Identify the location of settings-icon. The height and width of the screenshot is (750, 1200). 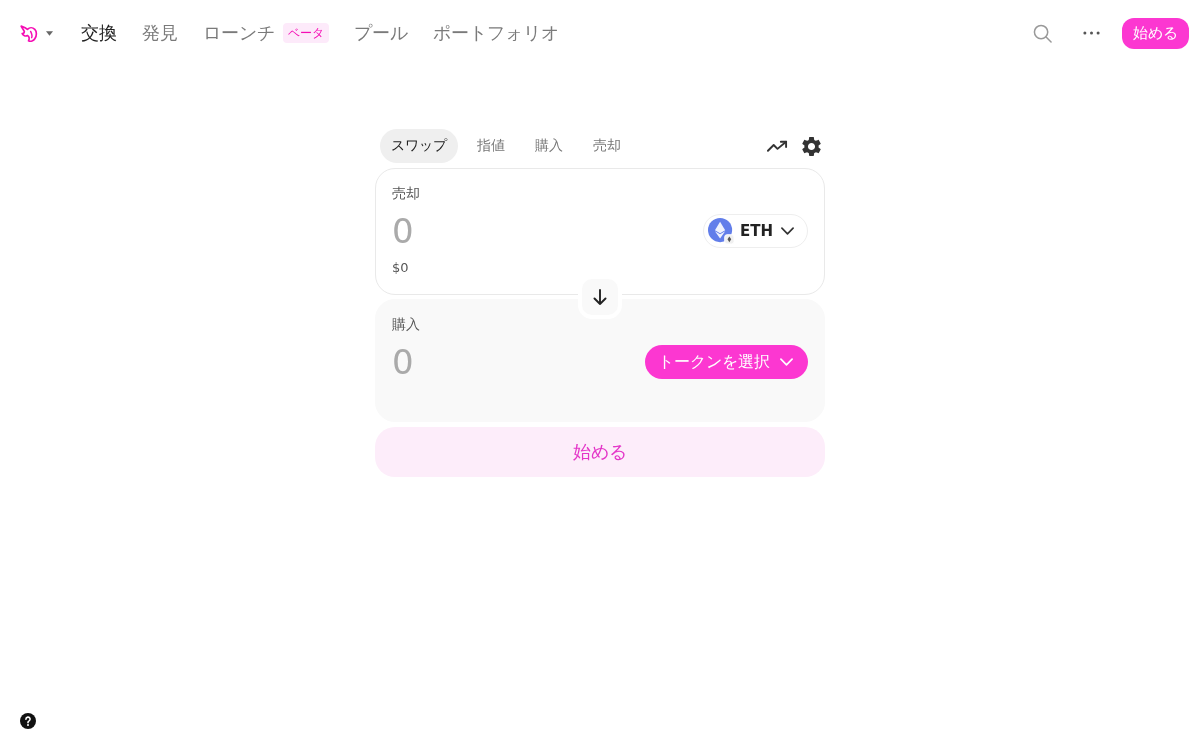
(811, 146).